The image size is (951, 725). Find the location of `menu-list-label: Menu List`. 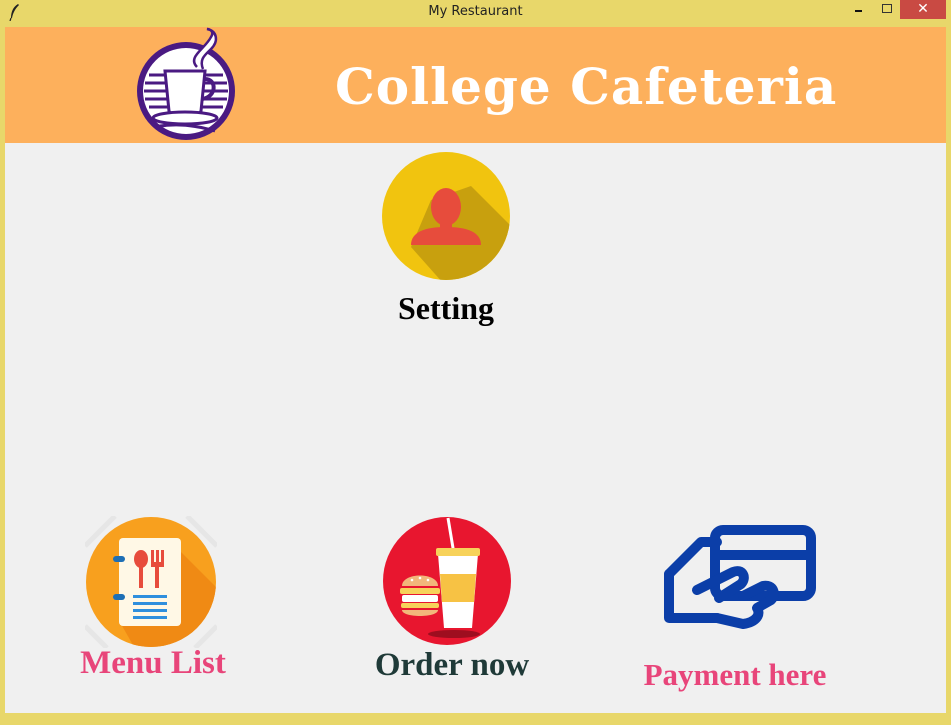

menu-list-label: Menu List is located at coordinates (153, 663).